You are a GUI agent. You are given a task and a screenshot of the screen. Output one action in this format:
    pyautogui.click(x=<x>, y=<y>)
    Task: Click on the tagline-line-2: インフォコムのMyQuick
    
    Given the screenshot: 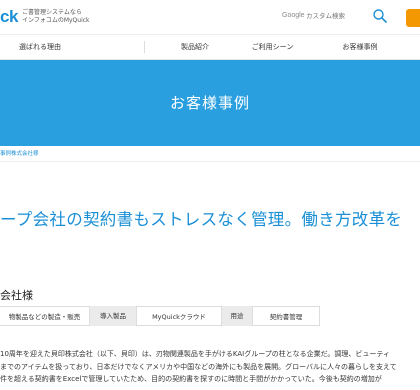 What is the action you would take?
    pyautogui.click(x=56, y=20)
    